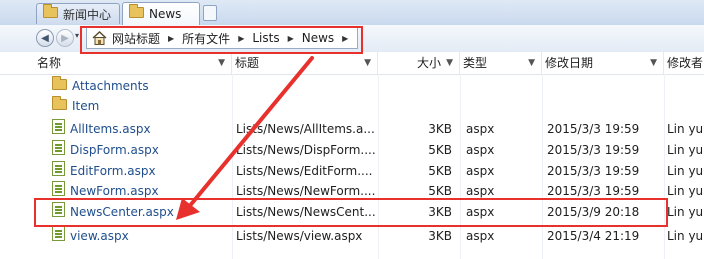 The width and height of the screenshot is (704, 259). What do you see at coordinates (141, 106) in the screenshot?
I see `cell-name: Item` at bounding box center [141, 106].